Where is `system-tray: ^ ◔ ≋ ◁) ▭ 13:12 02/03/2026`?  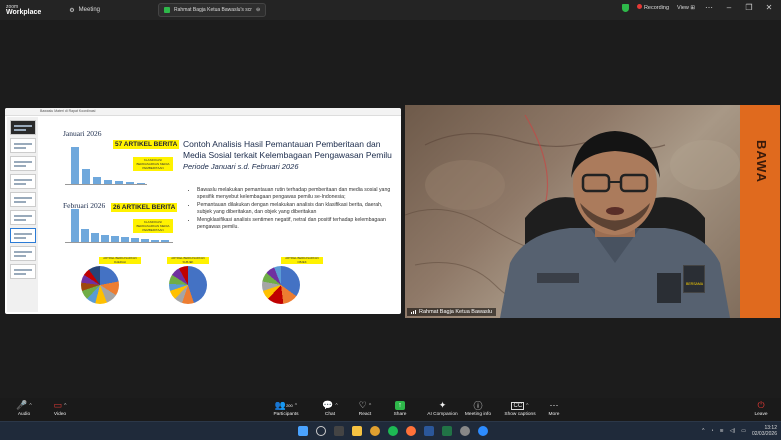 system-tray: ^ ◔ ≋ ◁) ▭ 13:12 02/03/2026 is located at coordinates (739, 431).